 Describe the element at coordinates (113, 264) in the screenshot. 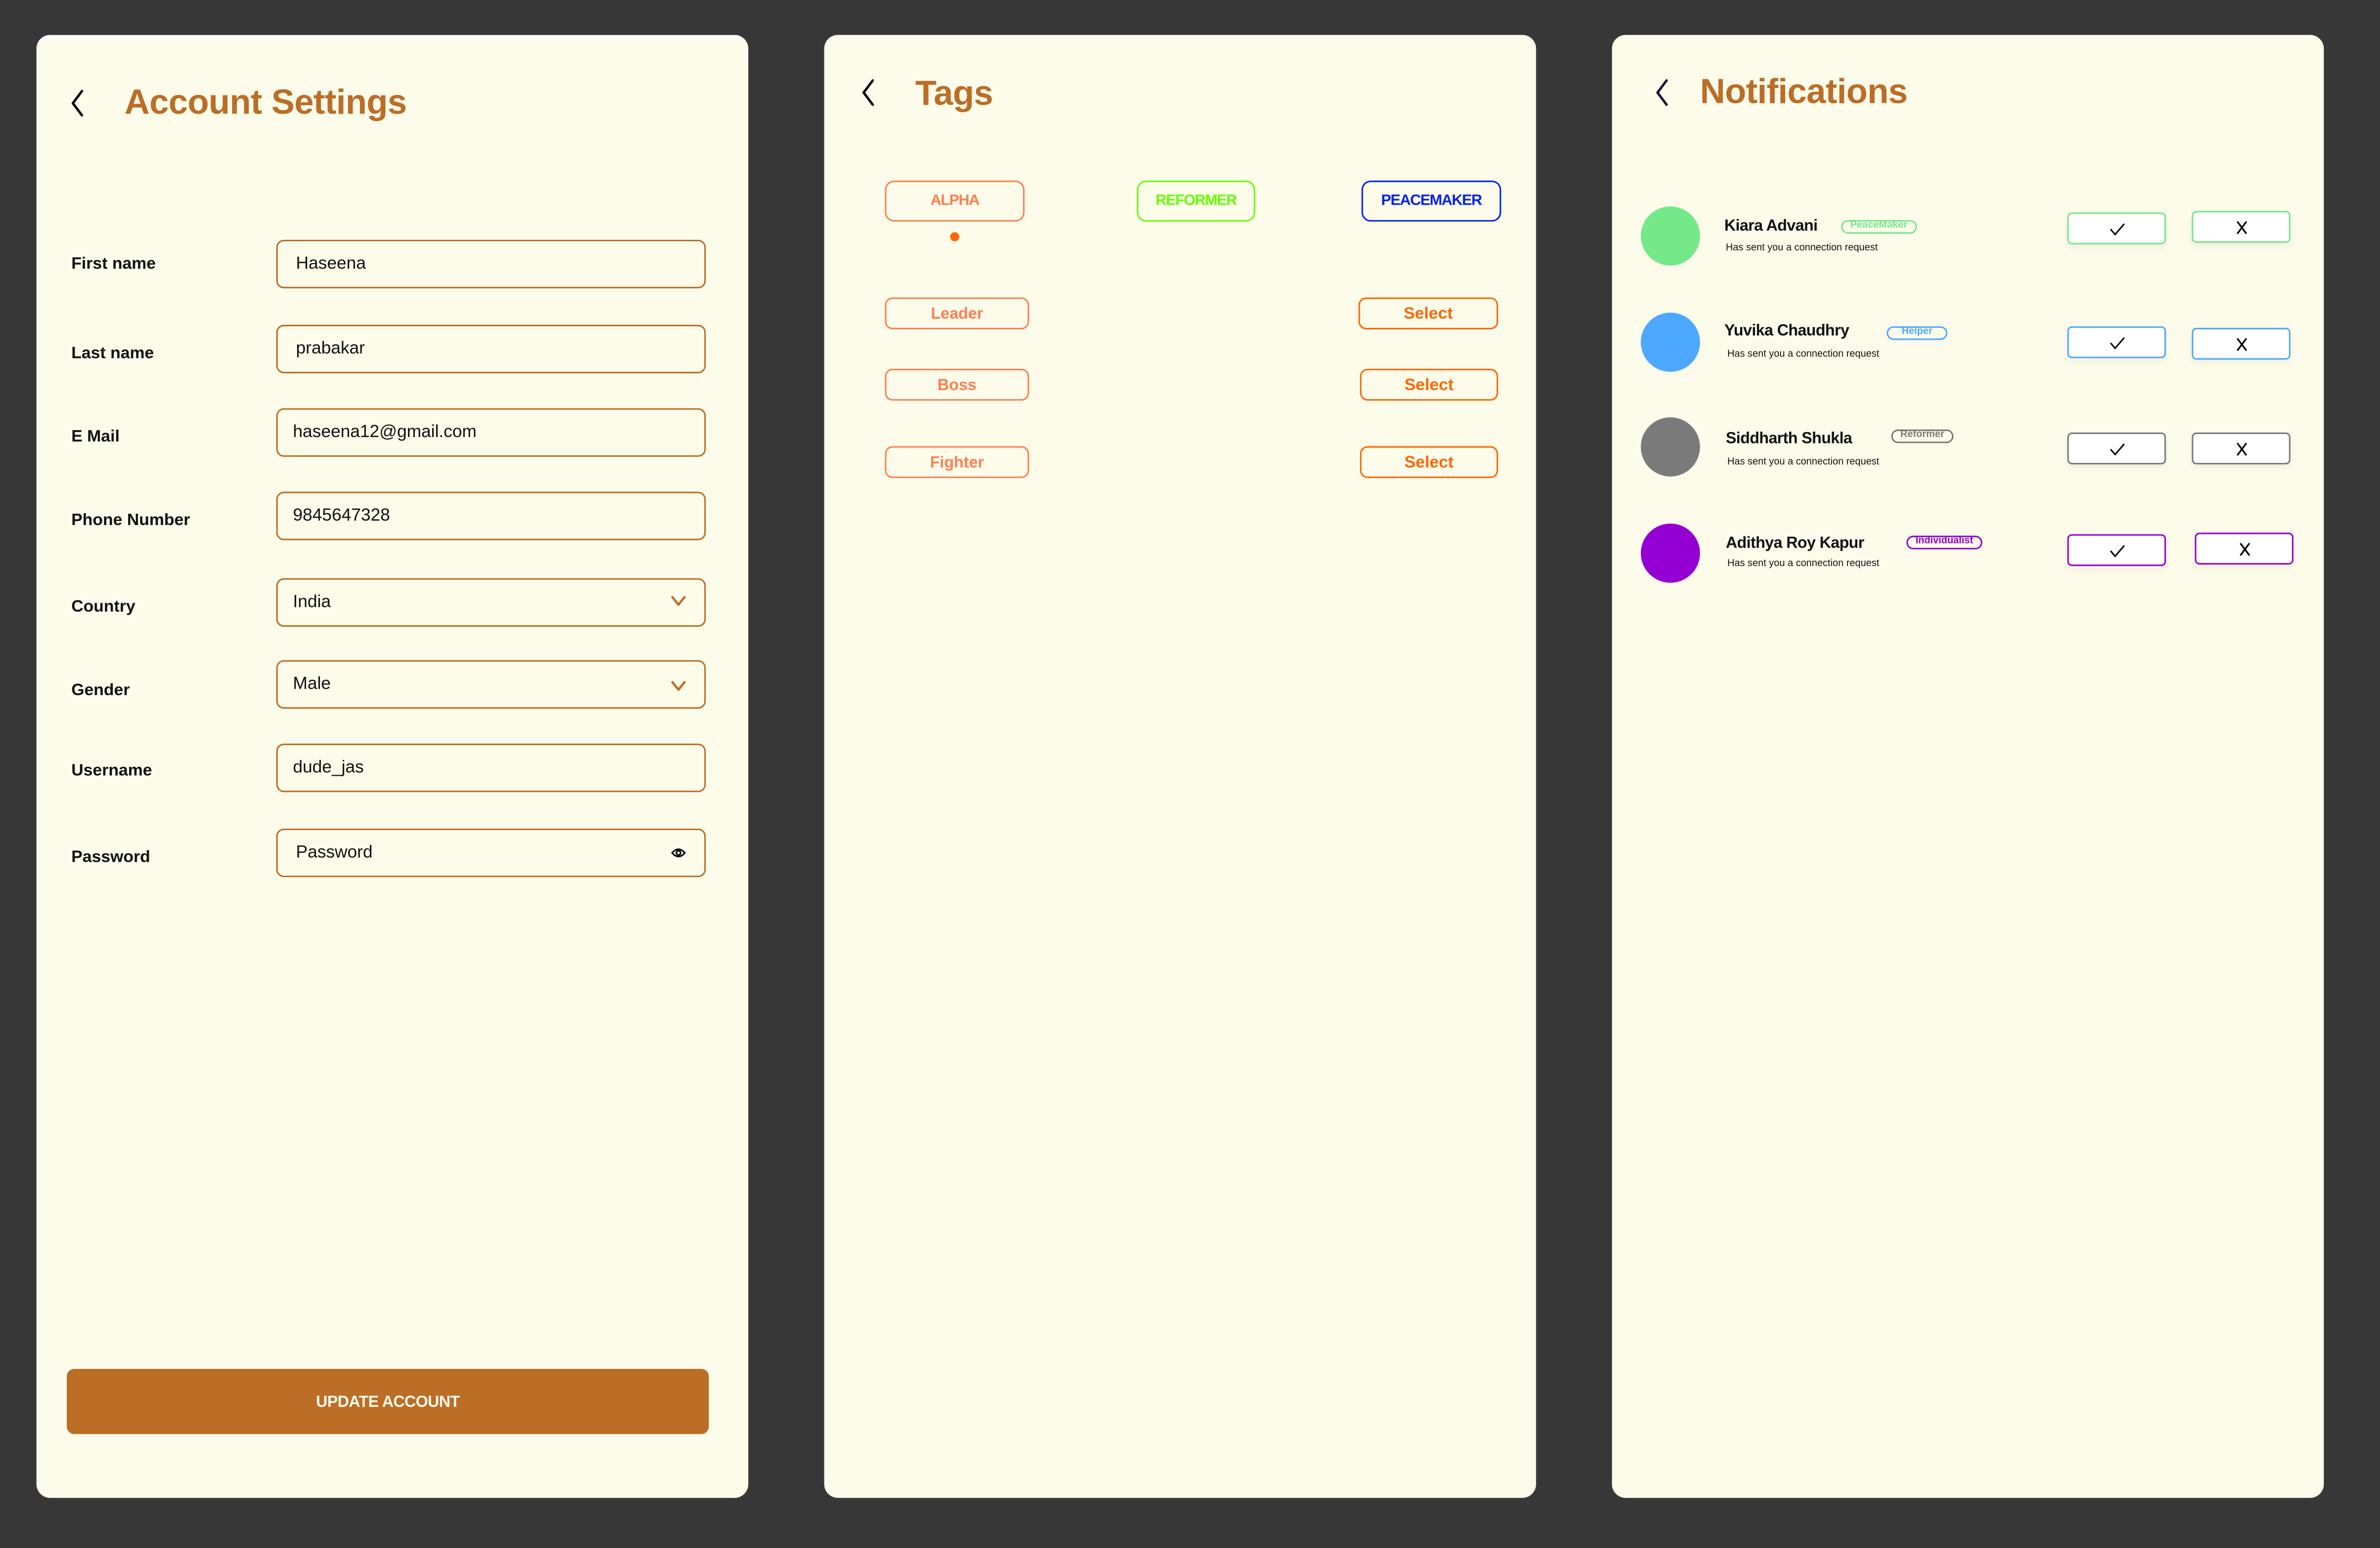

I see `first-name-label: First name` at that location.